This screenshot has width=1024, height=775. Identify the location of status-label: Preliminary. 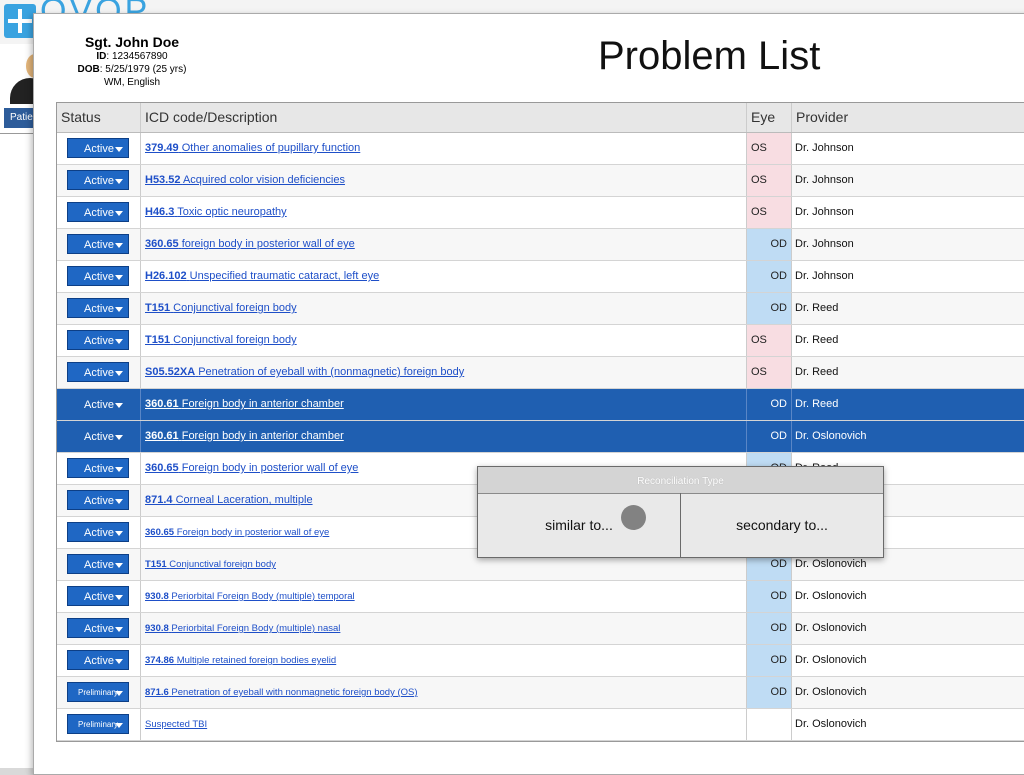
(98, 692).